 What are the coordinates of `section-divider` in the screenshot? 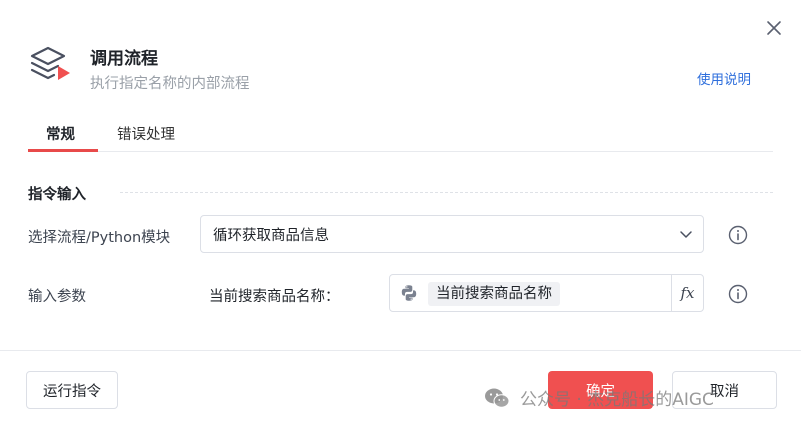 It's located at (446, 192).